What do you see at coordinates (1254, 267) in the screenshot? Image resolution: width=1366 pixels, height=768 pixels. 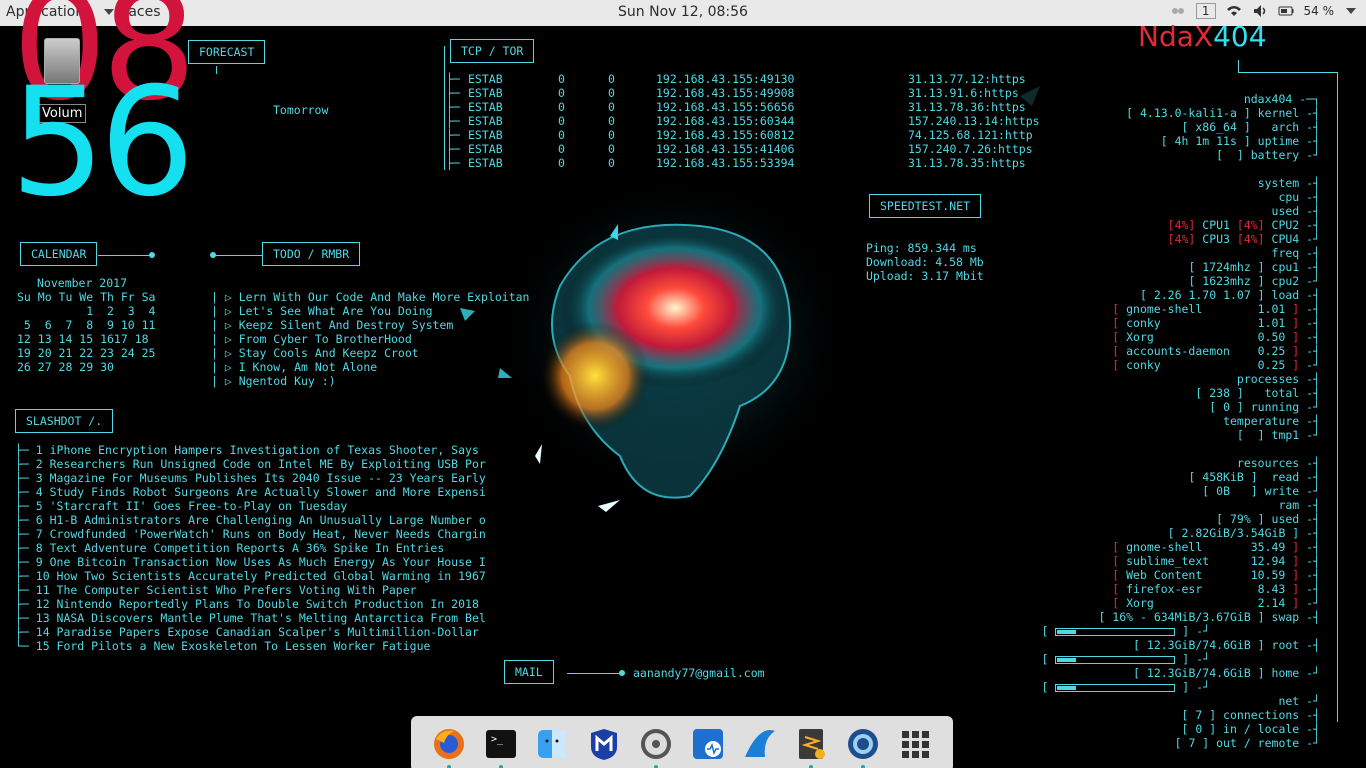 I see `system-row: [ 1724mhz ] cpu1 -┤` at bounding box center [1254, 267].